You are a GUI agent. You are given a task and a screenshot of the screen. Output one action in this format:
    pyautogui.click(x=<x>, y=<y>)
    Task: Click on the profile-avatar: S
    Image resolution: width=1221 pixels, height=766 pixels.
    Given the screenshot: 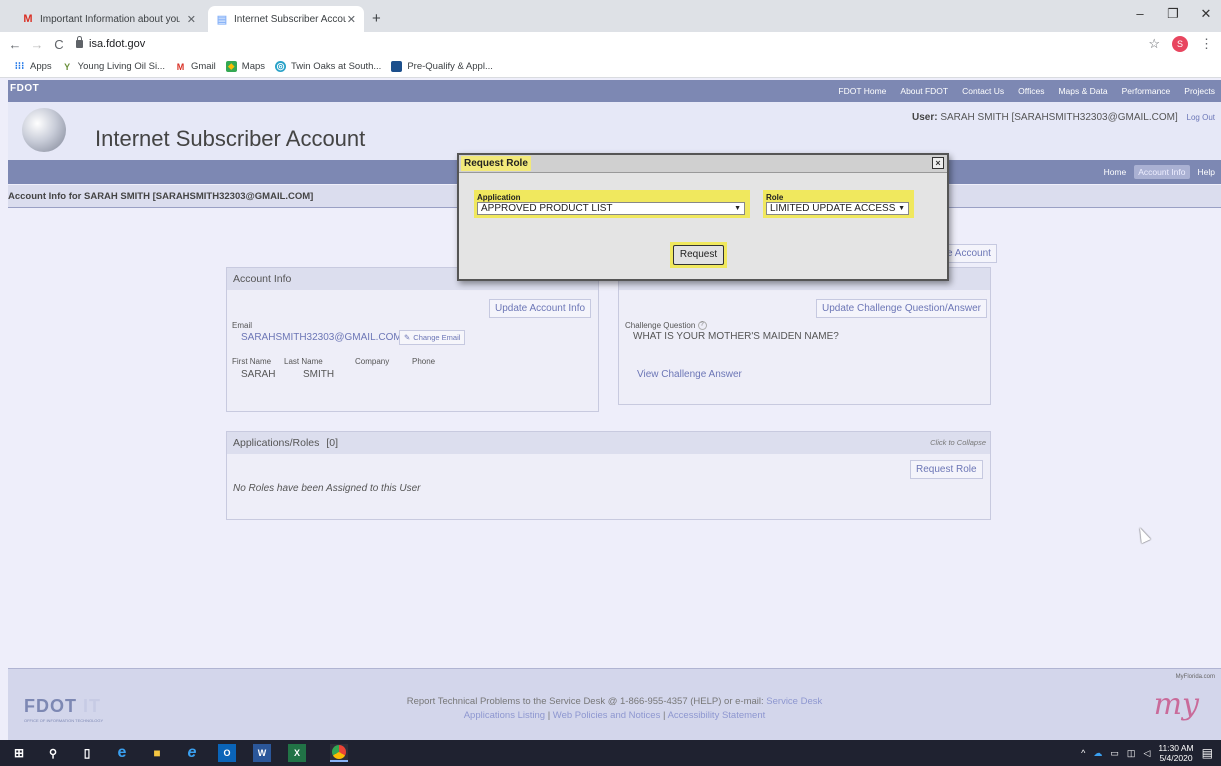 What is the action you would take?
    pyautogui.click(x=1180, y=44)
    